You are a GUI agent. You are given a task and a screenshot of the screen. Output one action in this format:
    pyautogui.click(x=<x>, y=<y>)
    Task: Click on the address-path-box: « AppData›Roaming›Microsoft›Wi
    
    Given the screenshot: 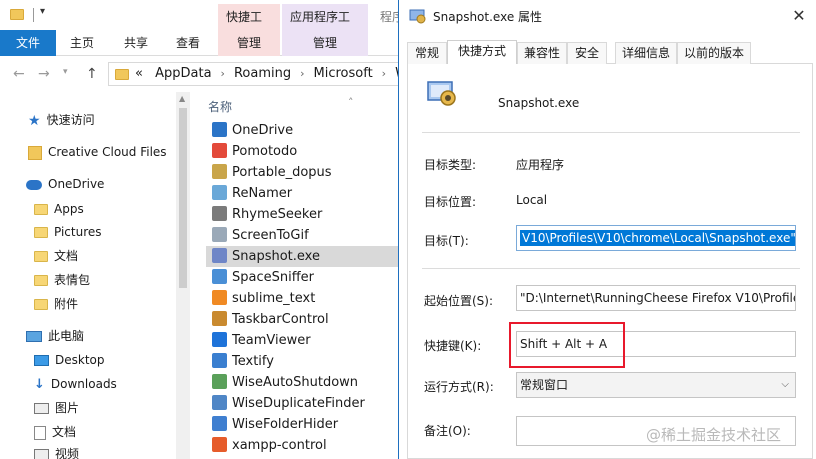 What is the action you would take?
    pyautogui.click(x=259, y=74)
    